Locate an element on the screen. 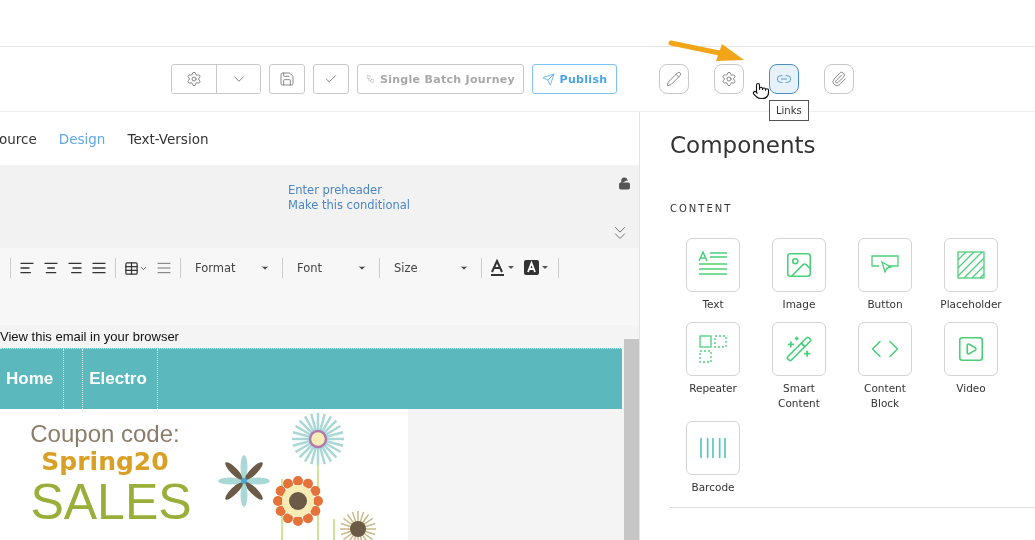  component-label: Barcode is located at coordinates (713, 487).